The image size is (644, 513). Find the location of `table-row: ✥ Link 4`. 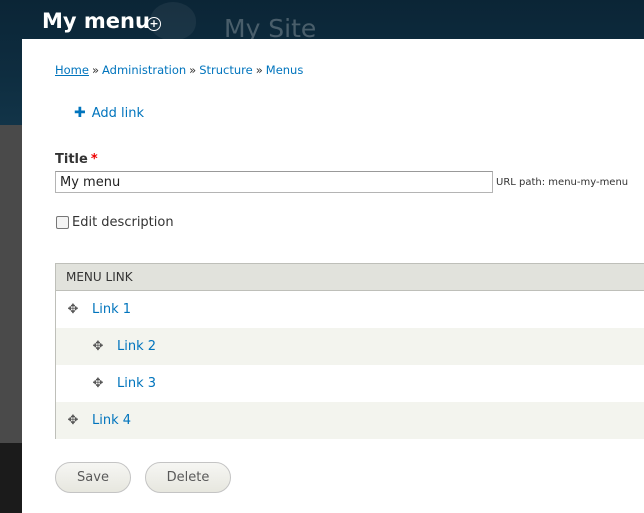

table-row: ✥ Link 4 is located at coordinates (350, 420).